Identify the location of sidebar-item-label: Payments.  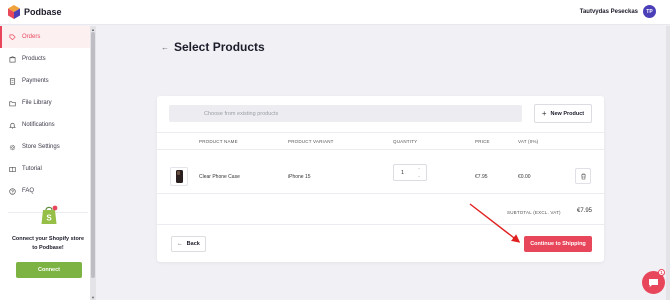
(35, 81).